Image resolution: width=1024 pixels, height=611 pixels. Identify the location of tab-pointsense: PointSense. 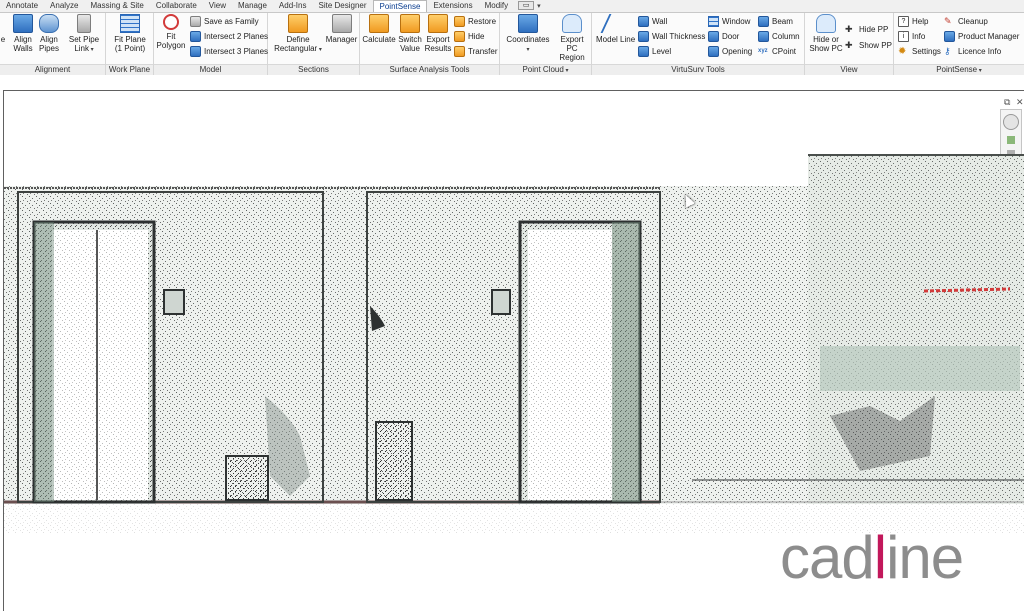
(400, 6).